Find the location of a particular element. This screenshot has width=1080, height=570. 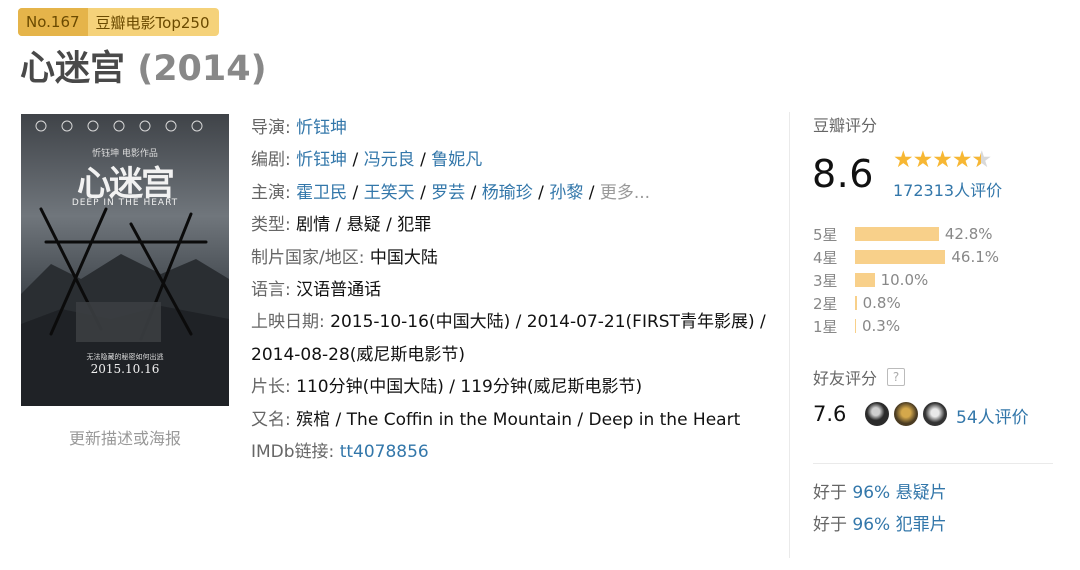

writer-row: 编剧: 忻钰坤 / 冯元良 / 鲁妮凡 is located at coordinates (367, 160).